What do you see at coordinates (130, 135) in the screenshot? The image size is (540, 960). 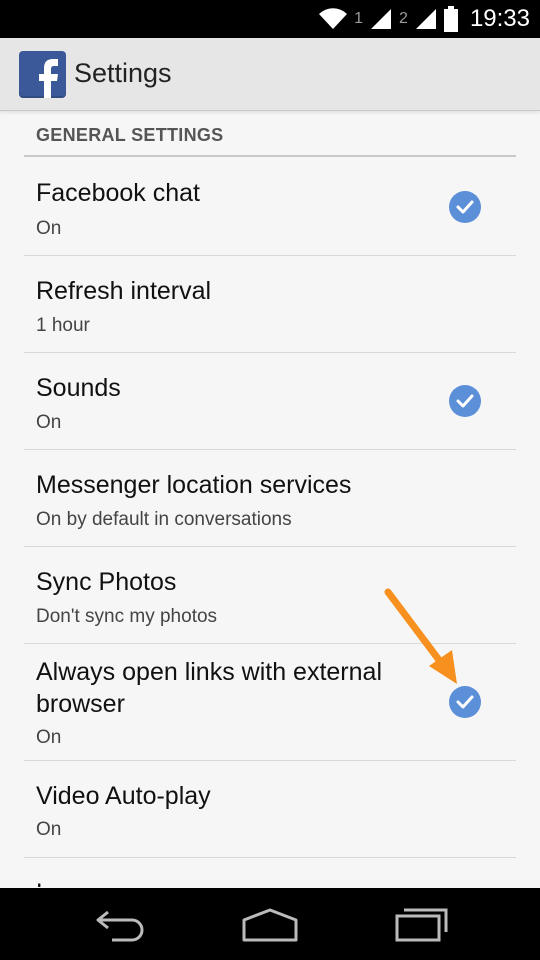 I see `section-header: GENERAL SETTINGS` at bounding box center [130, 135].